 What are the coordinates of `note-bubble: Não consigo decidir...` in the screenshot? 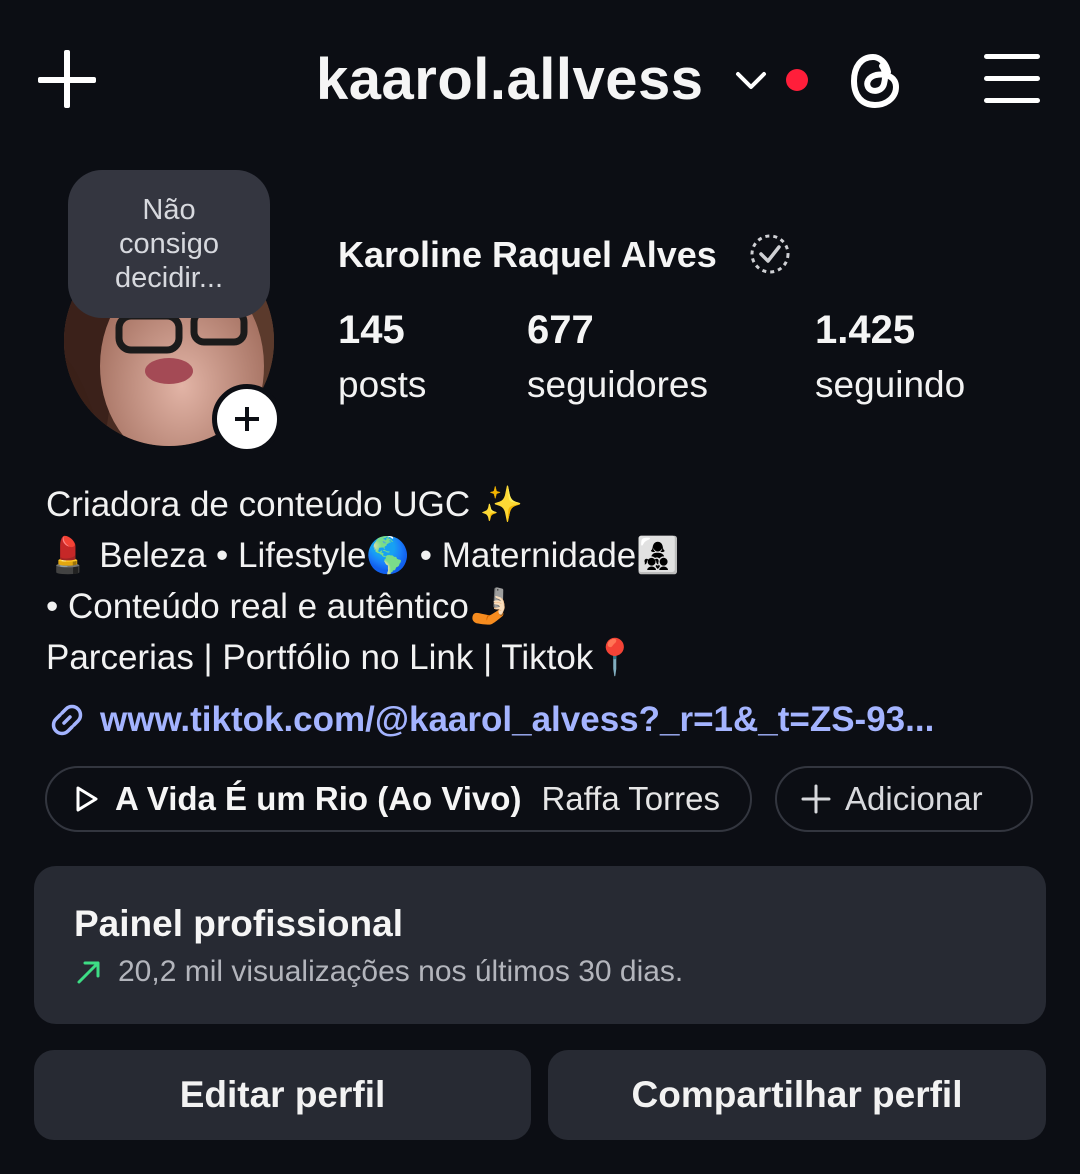 It's located at (169, 244).